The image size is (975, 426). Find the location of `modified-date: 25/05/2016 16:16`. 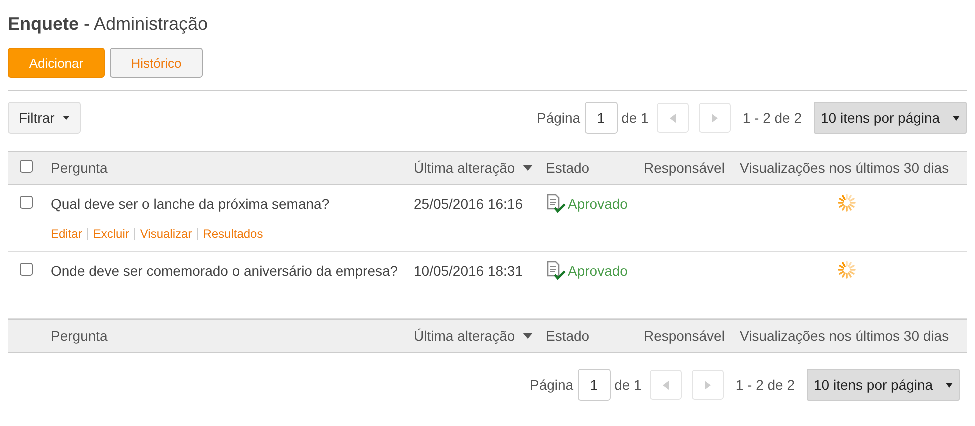

modified-date: 25/05/2016 16:16 is located at coordinates (468, 204).